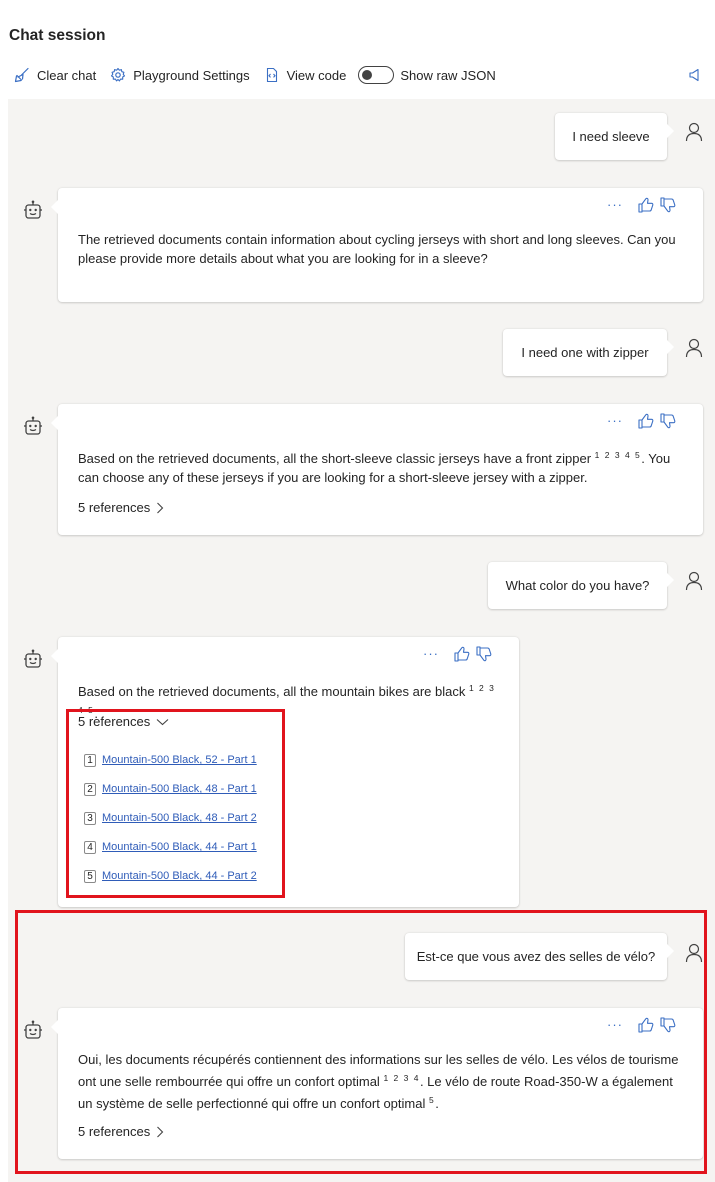 This screenshot has width=715, height=1182. I want to click on reference-item: 1 Mountain-500 Black, 52 - Part 1, so click(170, 760).